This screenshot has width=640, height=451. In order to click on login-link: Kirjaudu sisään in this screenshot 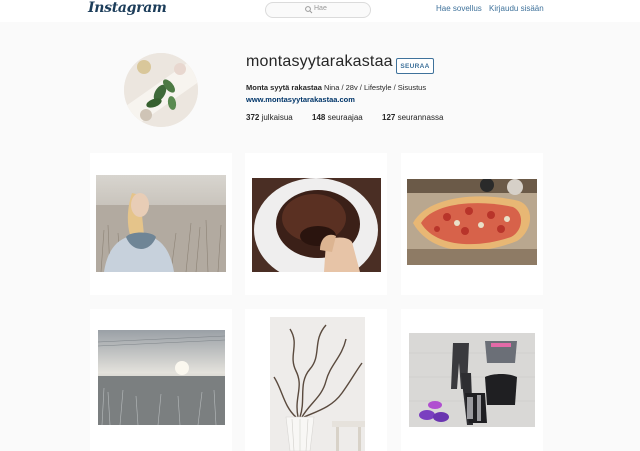, I will do `click(516, 8)`.